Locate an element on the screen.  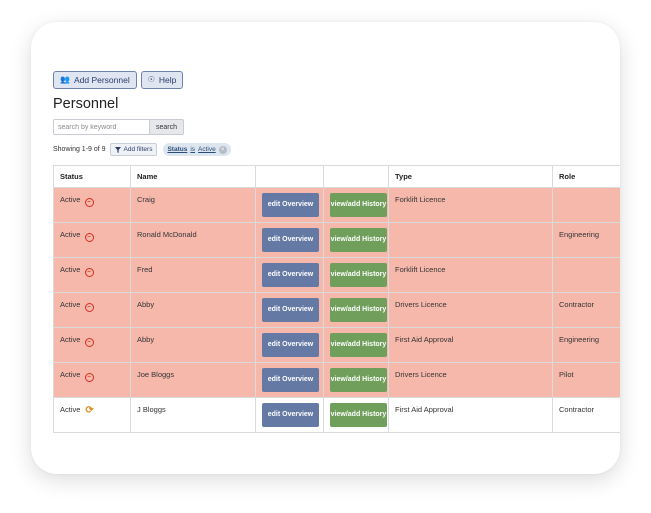
toolbar: 👥 Add Personnel ☉ Help is located at coordinates (118, 80).